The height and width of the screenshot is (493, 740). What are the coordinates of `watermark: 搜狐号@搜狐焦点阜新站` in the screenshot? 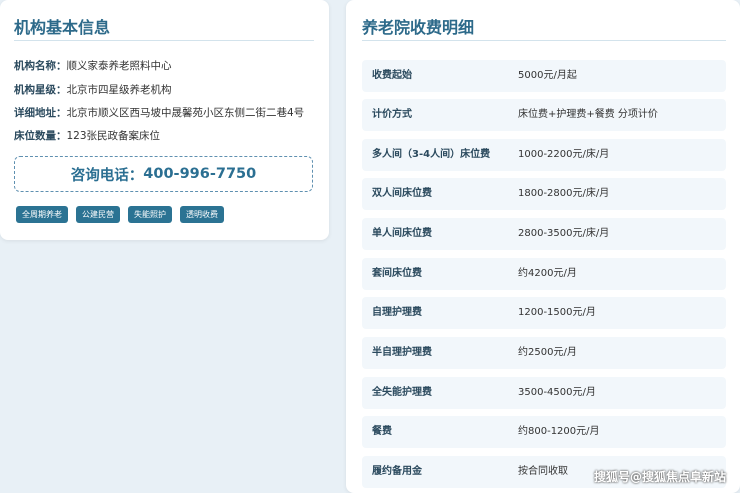 It's located at (659, 477).